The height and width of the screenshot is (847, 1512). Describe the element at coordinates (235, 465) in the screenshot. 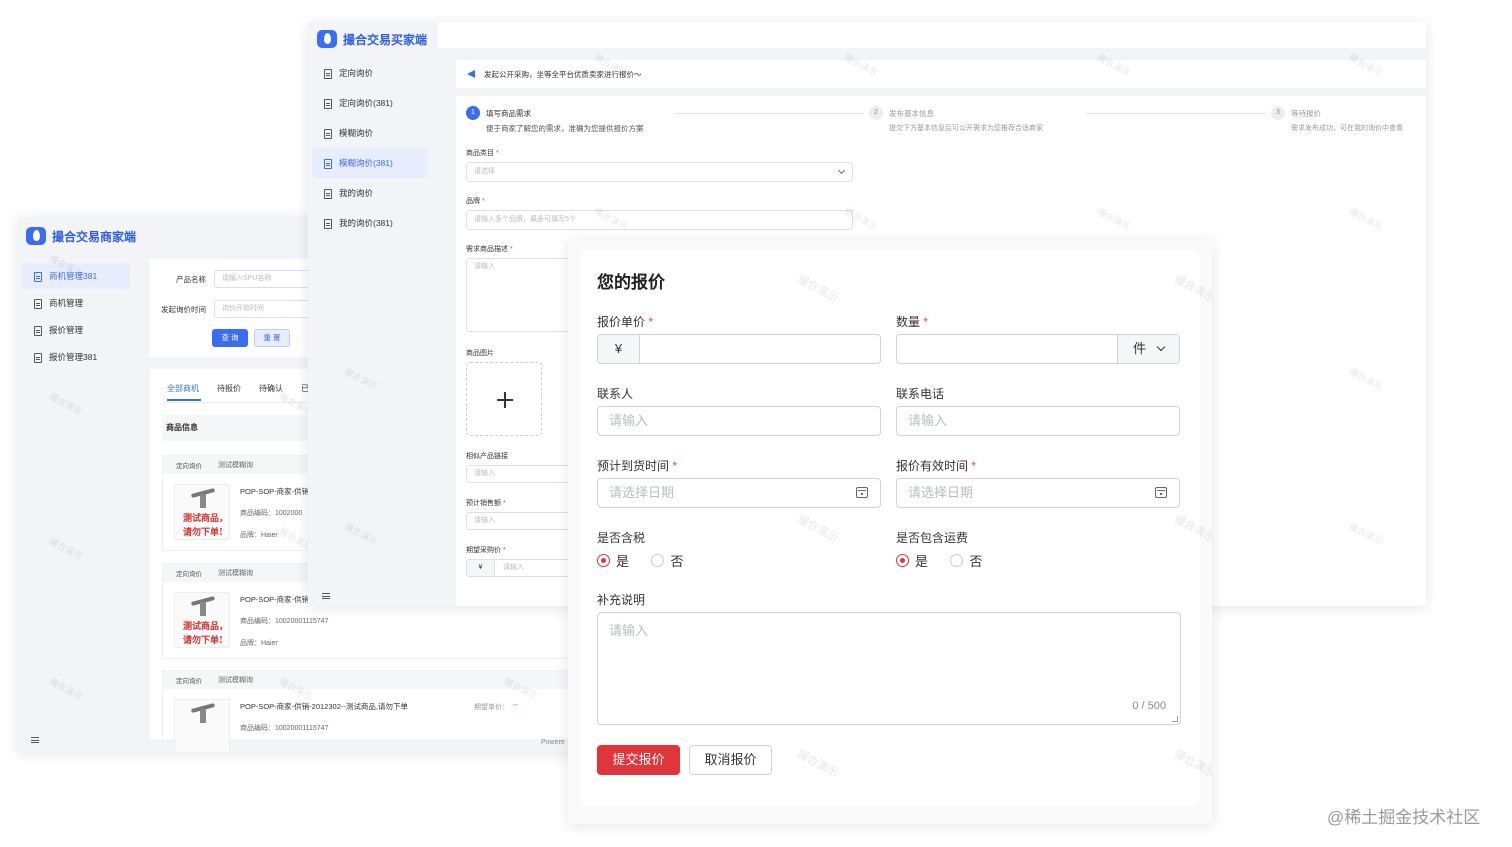

I see `item-tag-title: 测试模糊询` at that location.